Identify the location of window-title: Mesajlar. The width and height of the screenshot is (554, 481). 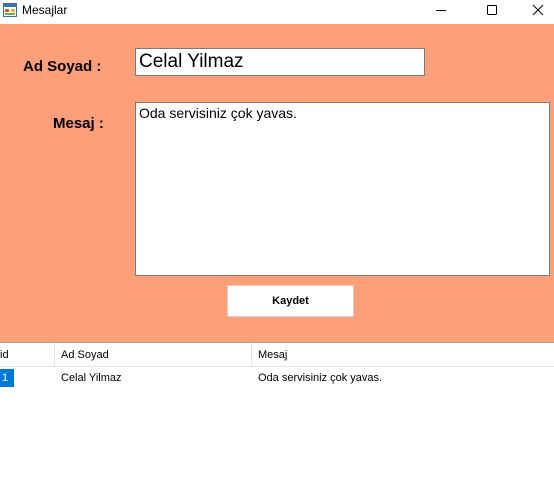
(45, 10).